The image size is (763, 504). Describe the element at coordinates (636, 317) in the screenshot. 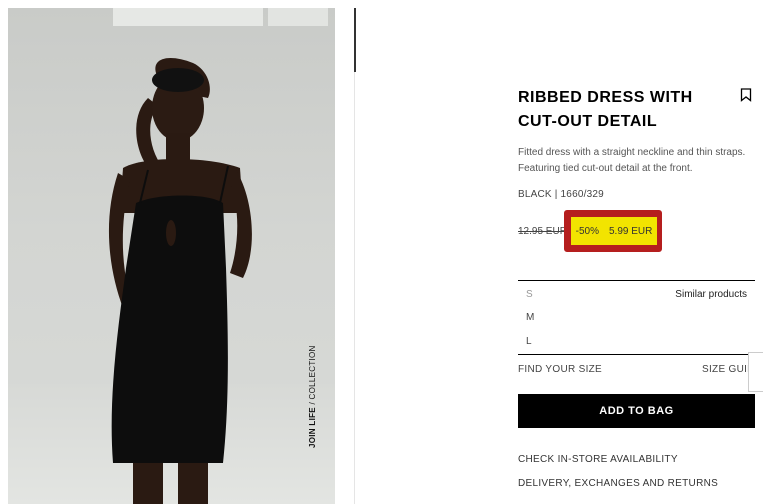

I see `size-selector: S M L Similar products` at that location.